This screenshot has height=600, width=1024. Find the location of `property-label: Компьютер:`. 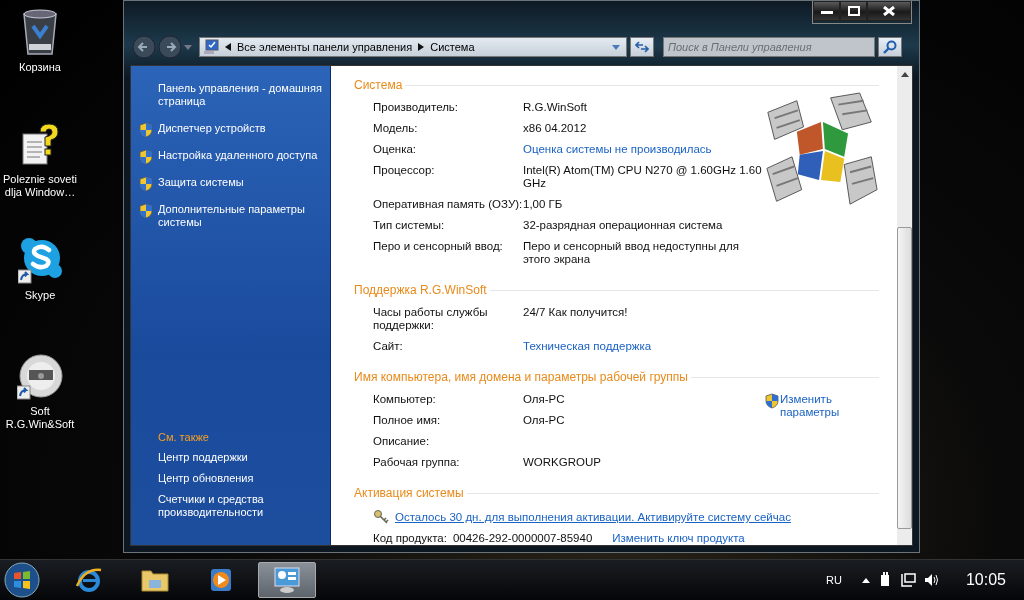

property-label: Компьютер: is located at coordinates (405, 399).